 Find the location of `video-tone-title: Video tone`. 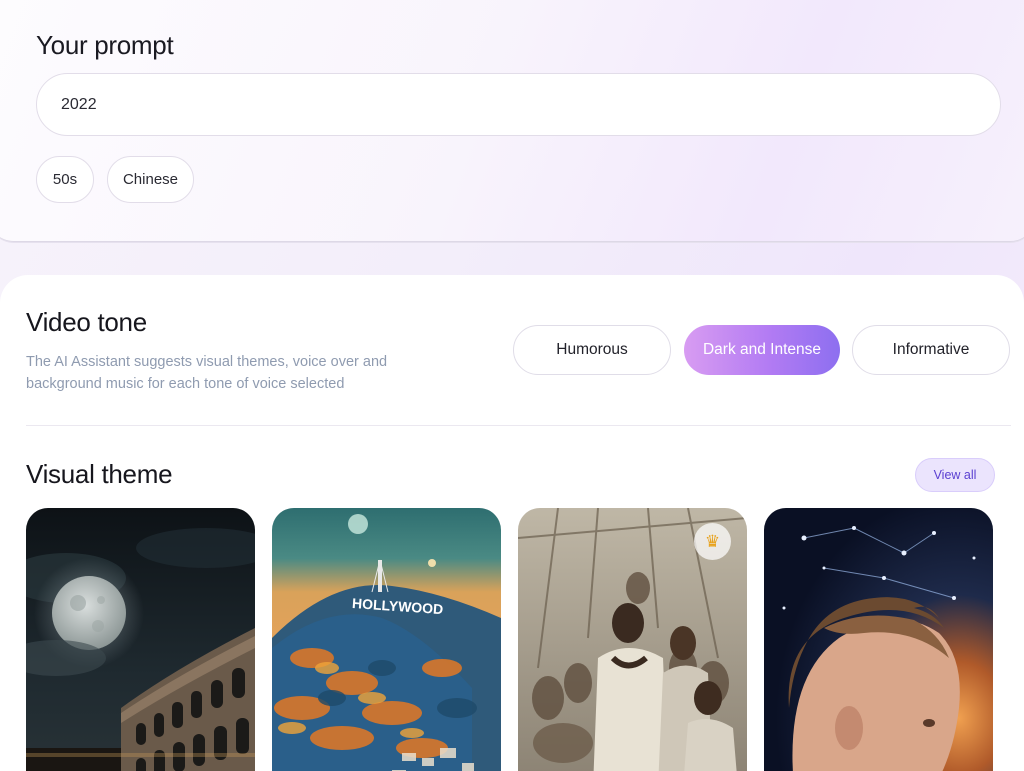

video-tone-title: Video tone is located at coordinates (86, 322).